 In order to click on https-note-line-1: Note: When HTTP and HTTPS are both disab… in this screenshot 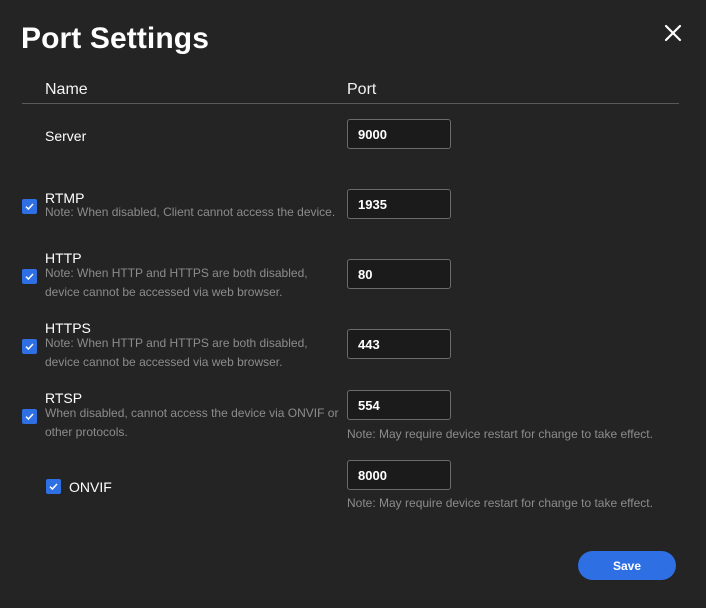, I will do `click(176, 343)`.